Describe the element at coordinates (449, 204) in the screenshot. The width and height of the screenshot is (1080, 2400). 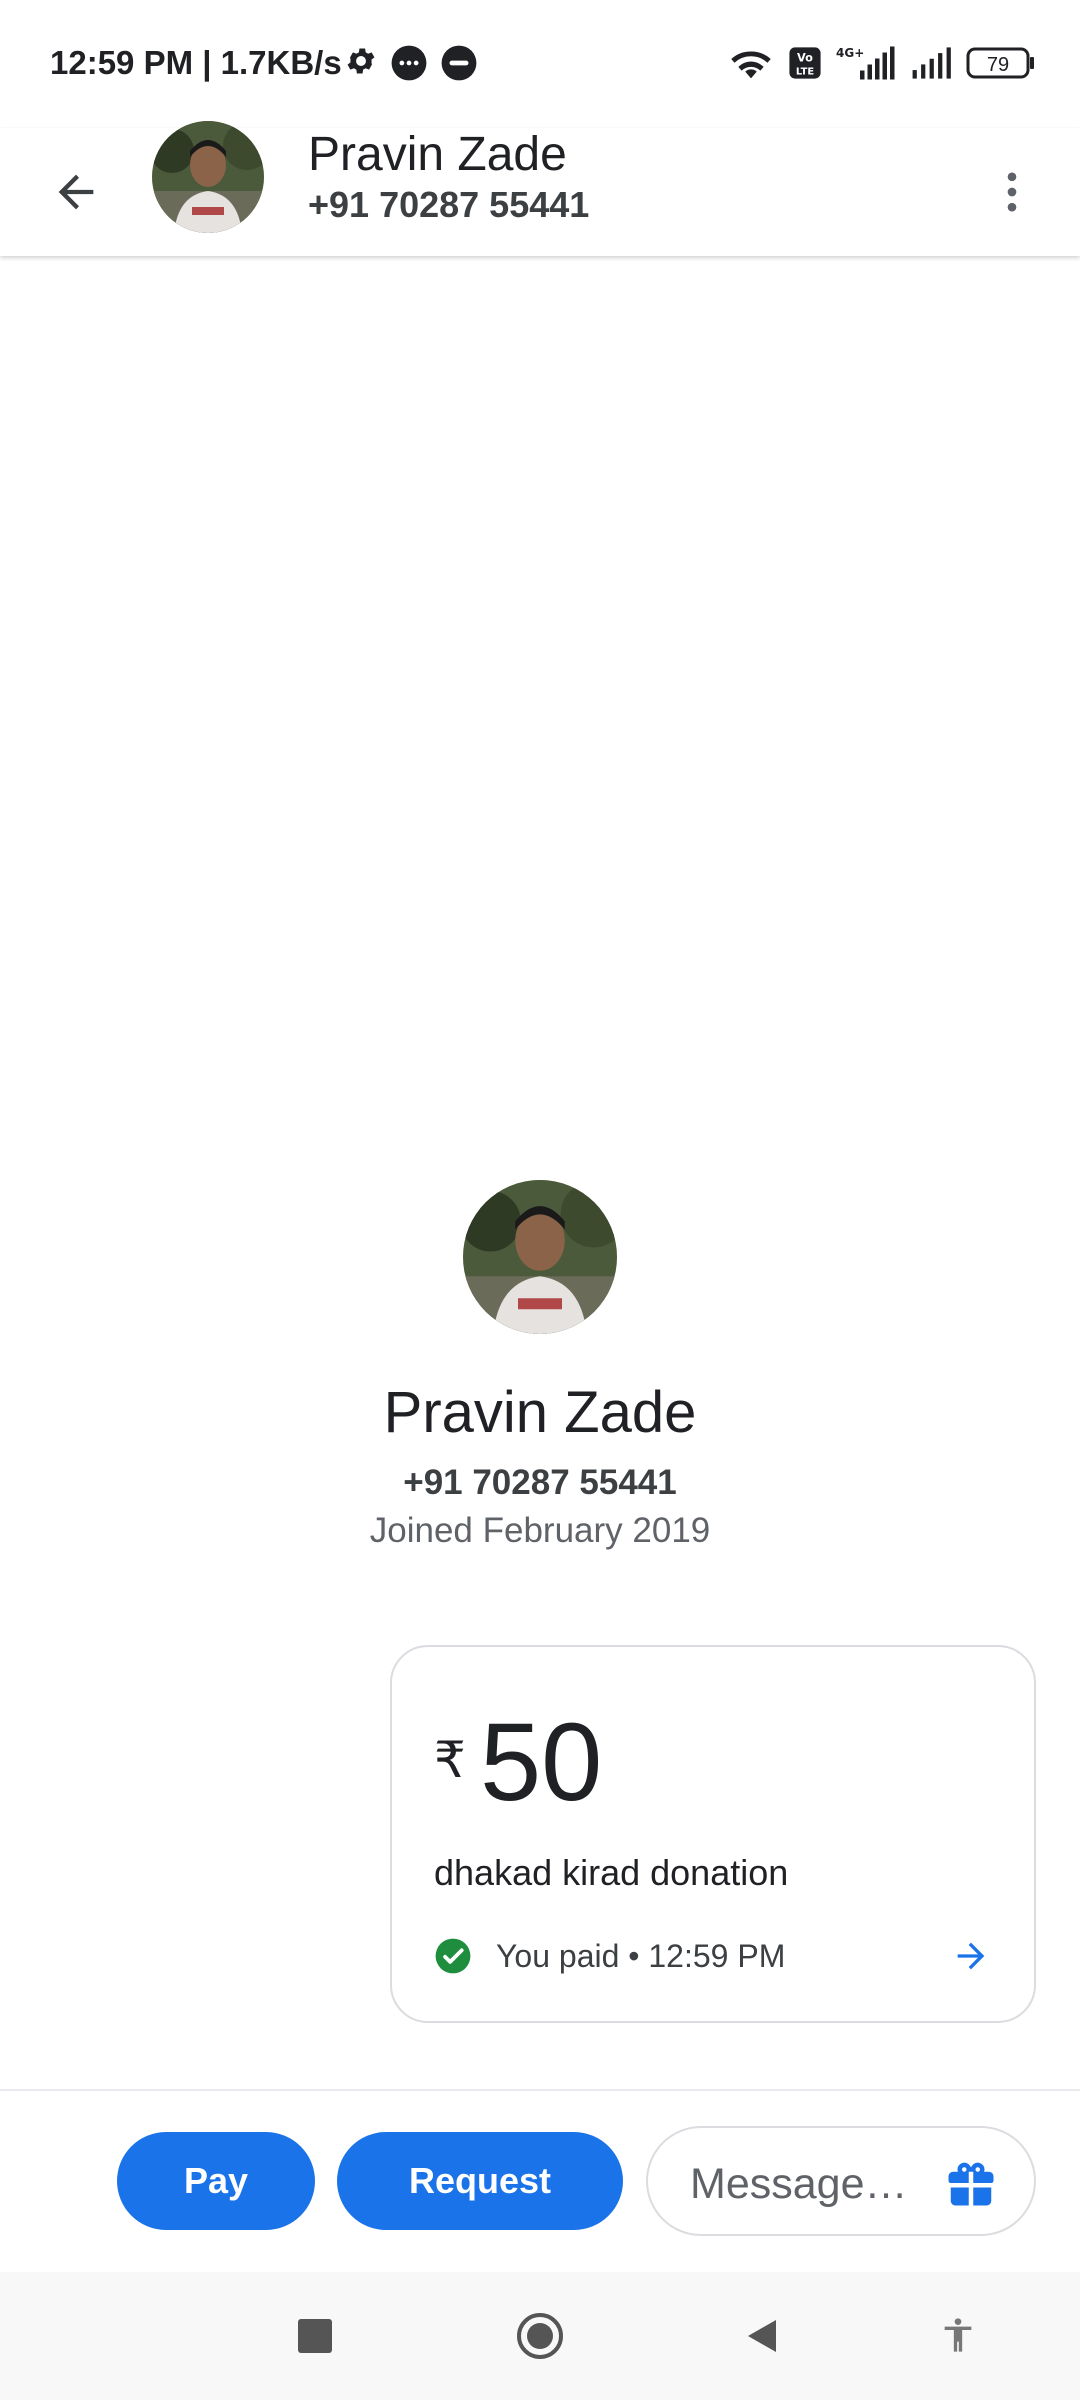
I see `header-contact-phone: +91 70287 55441` at that location.